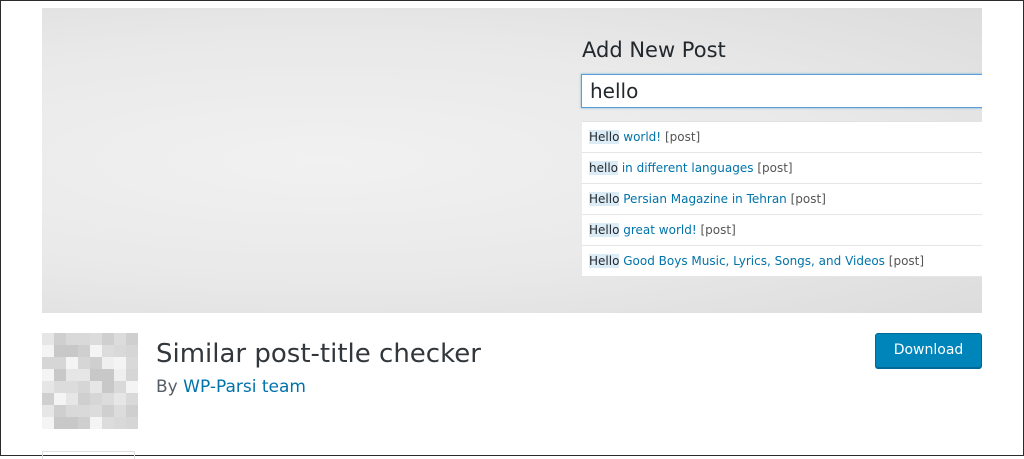 This screenshot has height=459, width=1024. What do you see at coordinates (244, 387) in the screenshot?
I see `author-link: WP-Parsi team` at bounding box center [244, 387].